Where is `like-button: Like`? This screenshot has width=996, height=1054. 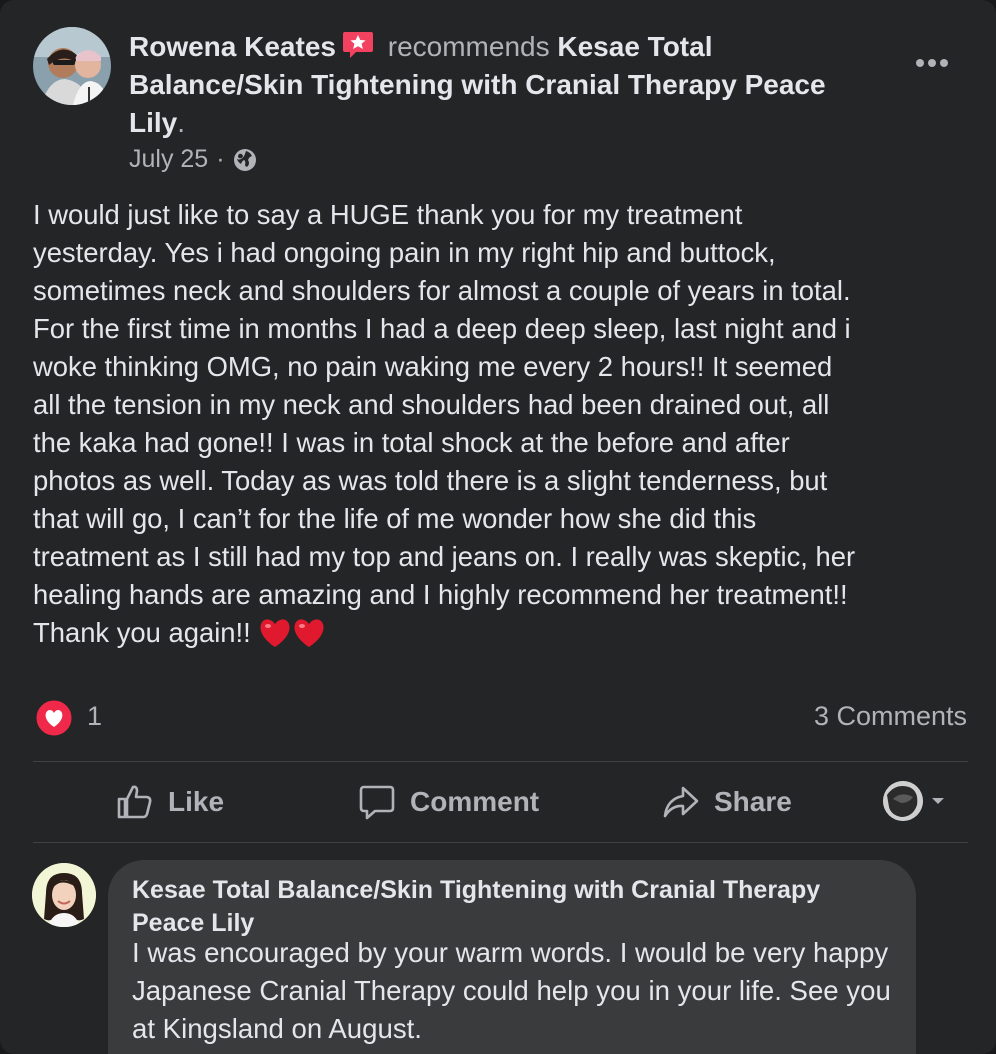 like-button: Like is located at coordinates (170, 802).